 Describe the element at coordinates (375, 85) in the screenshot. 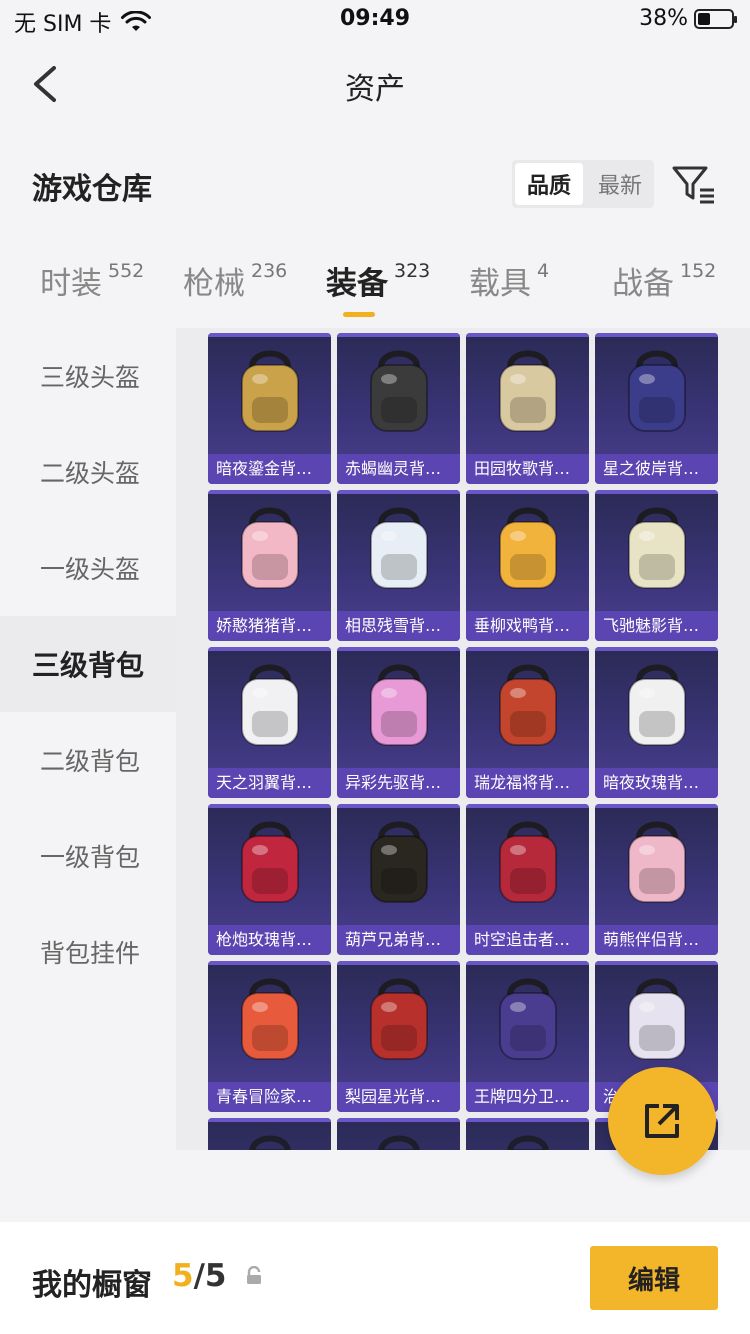

I see `nav-bar: 资产` at that location.